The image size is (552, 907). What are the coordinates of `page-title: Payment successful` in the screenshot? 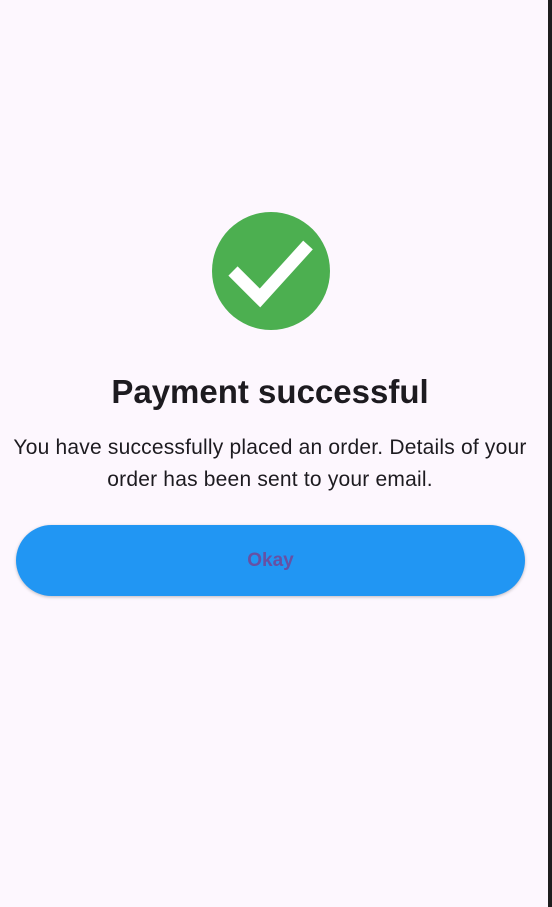 It's located at (270, 391).